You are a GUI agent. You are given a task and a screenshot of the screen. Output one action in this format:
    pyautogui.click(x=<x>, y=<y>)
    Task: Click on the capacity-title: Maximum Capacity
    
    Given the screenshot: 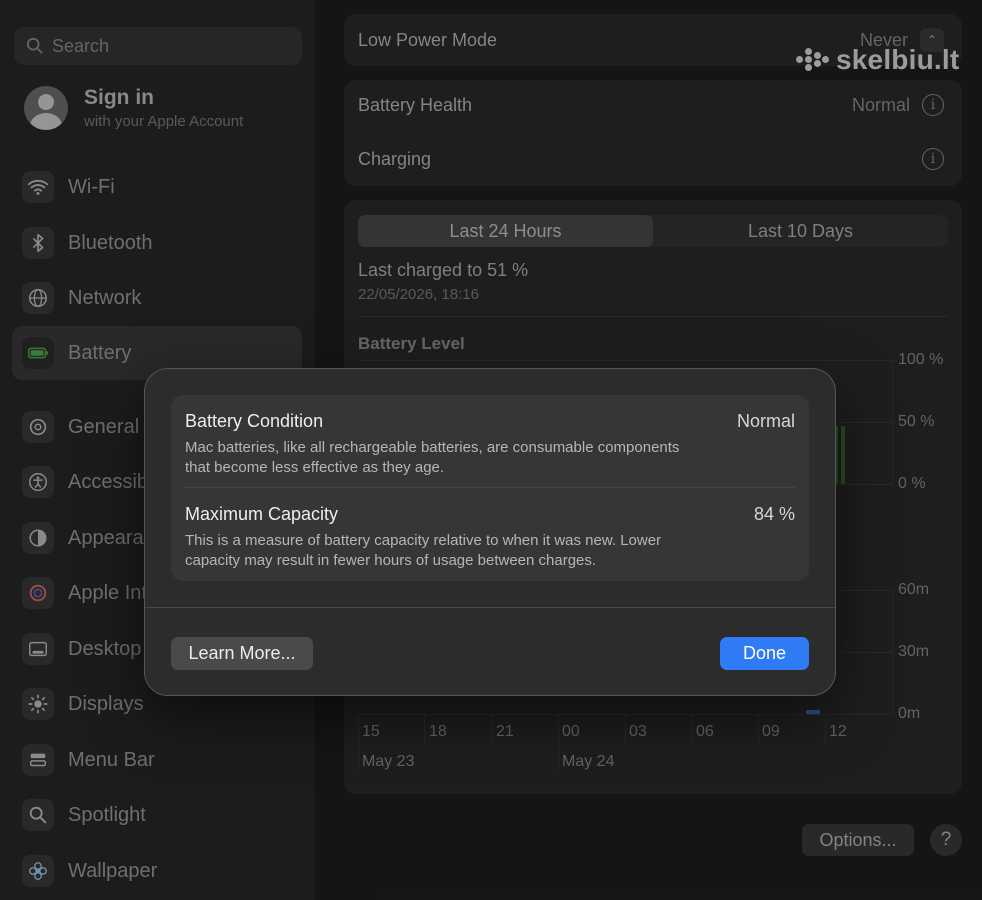 What is the action you would take?
    pyautogui.click(x=262, y=514)
    